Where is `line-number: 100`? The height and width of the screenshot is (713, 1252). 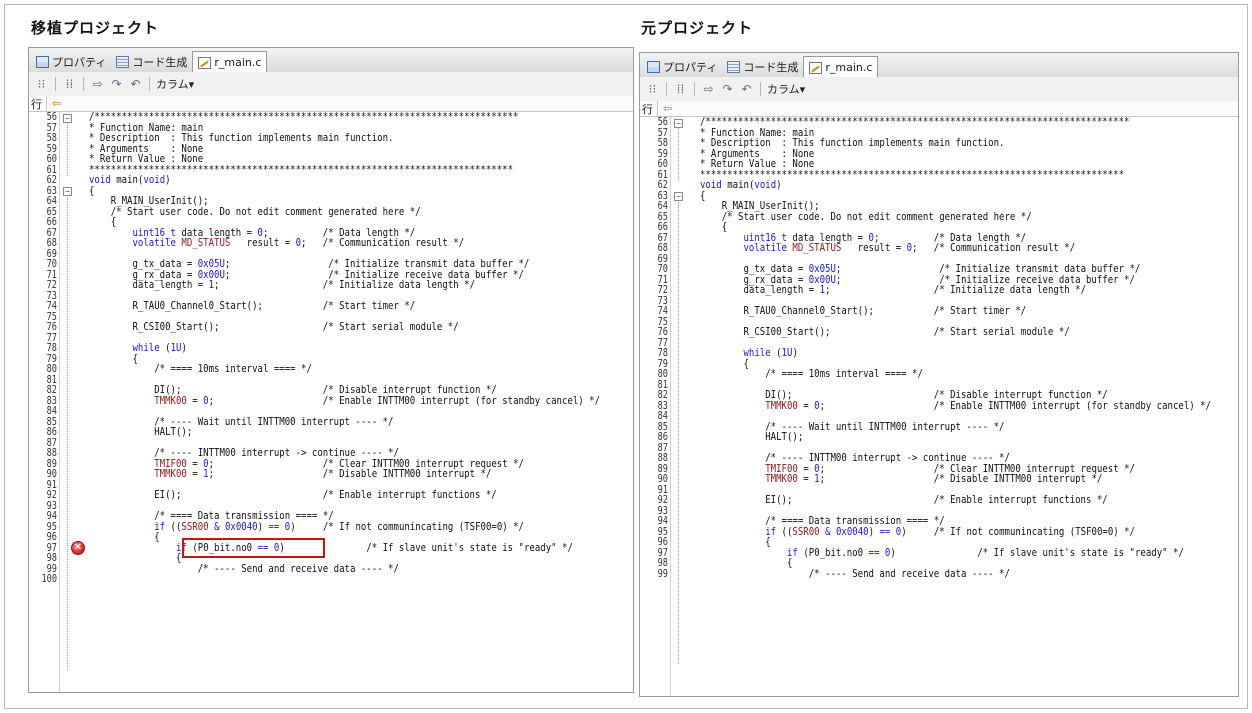 line-number: 100 is located at coordinates (49, 579).